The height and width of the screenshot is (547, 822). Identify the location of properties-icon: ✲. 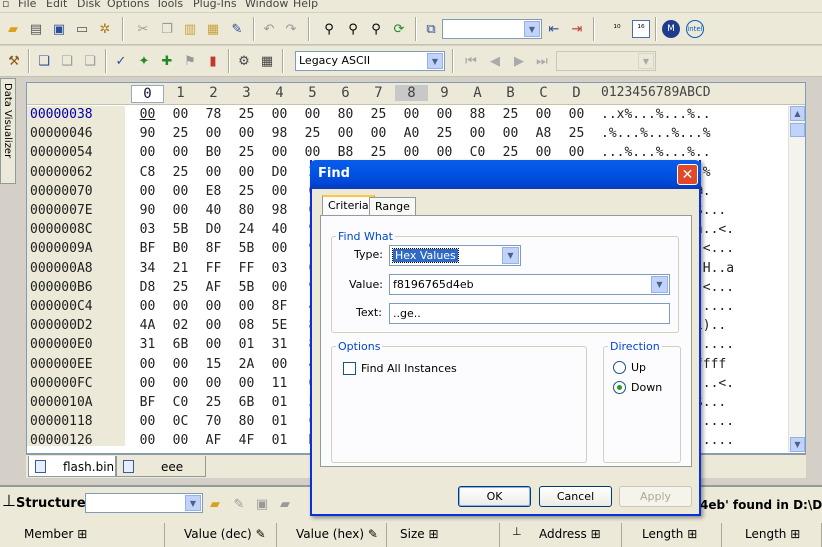
(105, 29).